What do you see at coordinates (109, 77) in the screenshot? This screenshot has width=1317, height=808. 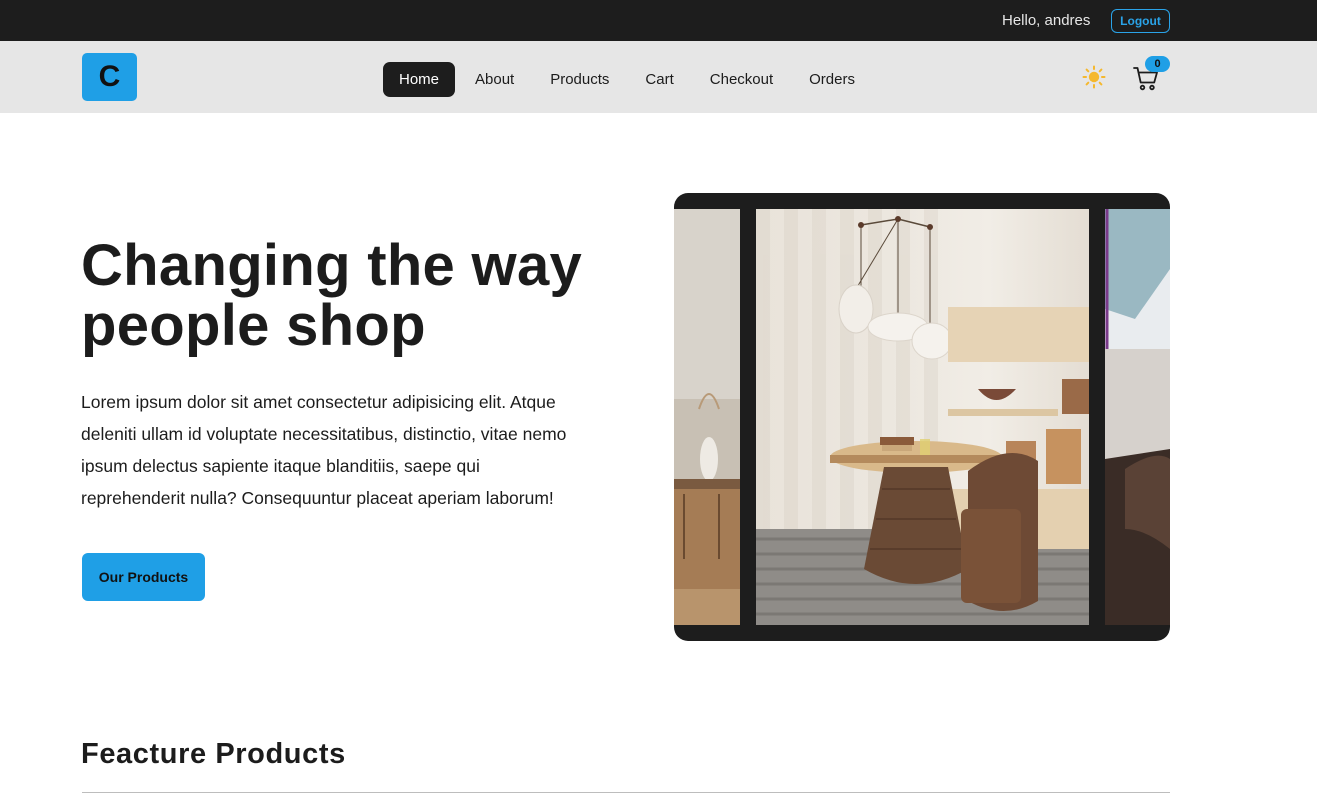 I see `logo: C` at bounding box center [109, 77].